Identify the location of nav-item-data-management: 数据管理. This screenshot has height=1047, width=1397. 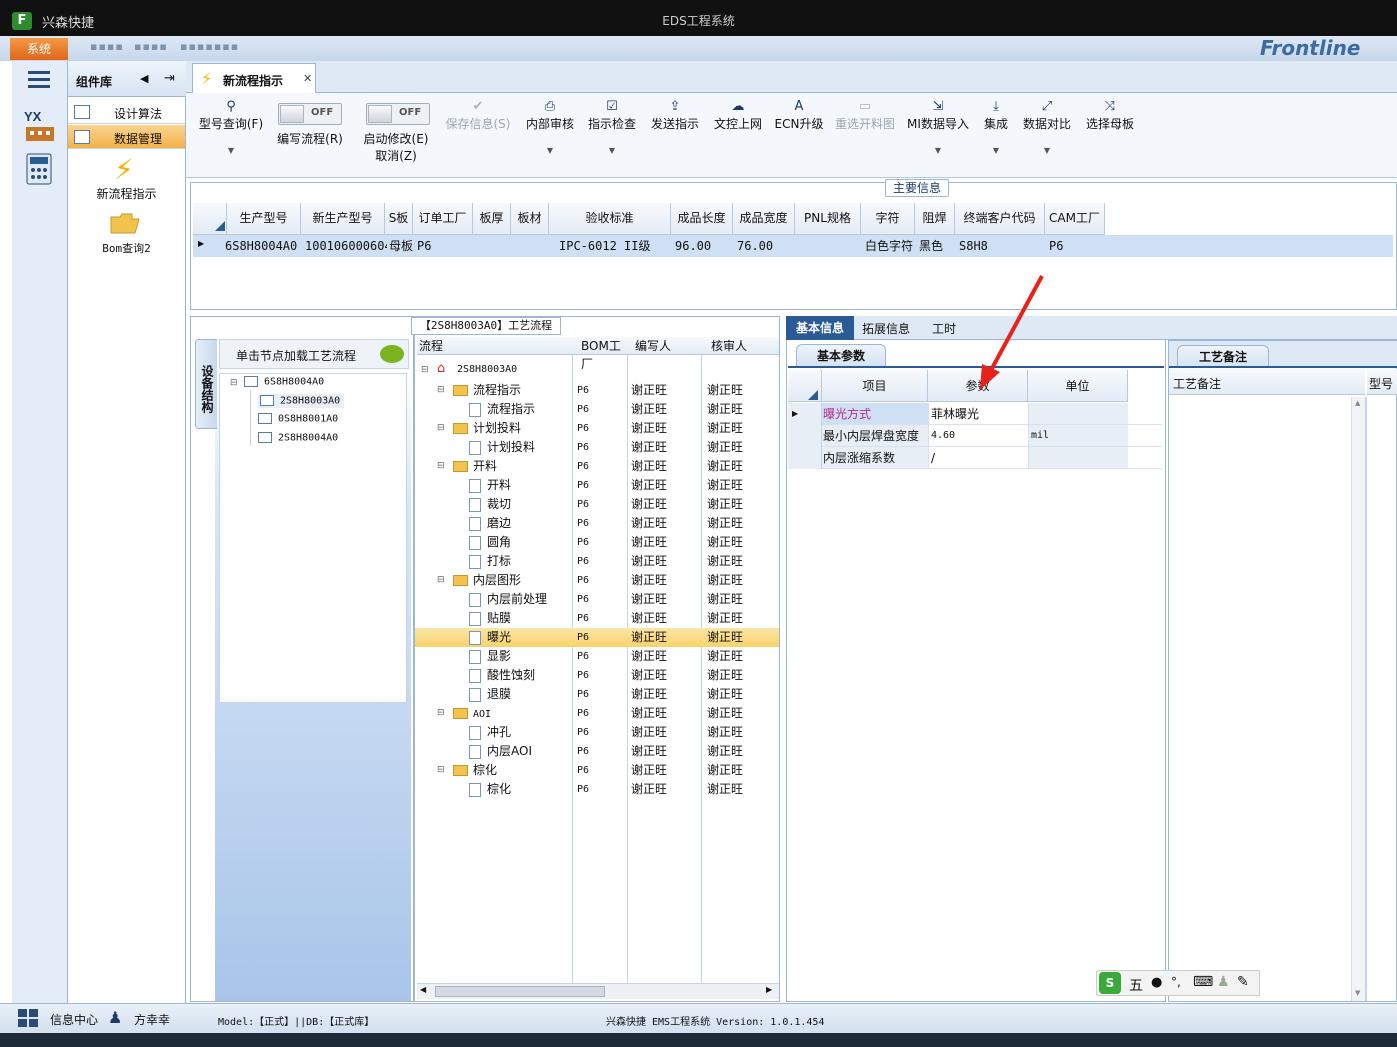
(126, 137).